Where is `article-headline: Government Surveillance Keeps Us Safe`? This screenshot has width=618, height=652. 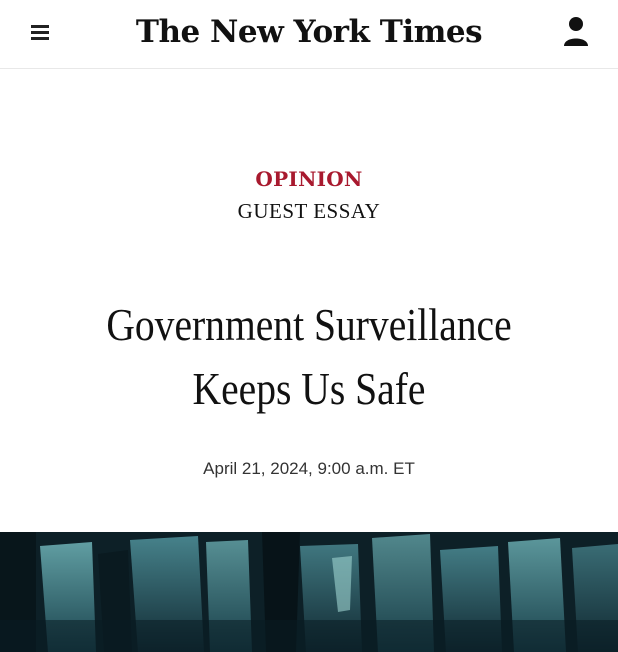
article-headline: Government Surveillance Keeps Us Safe is located at coordinates (309, 356).